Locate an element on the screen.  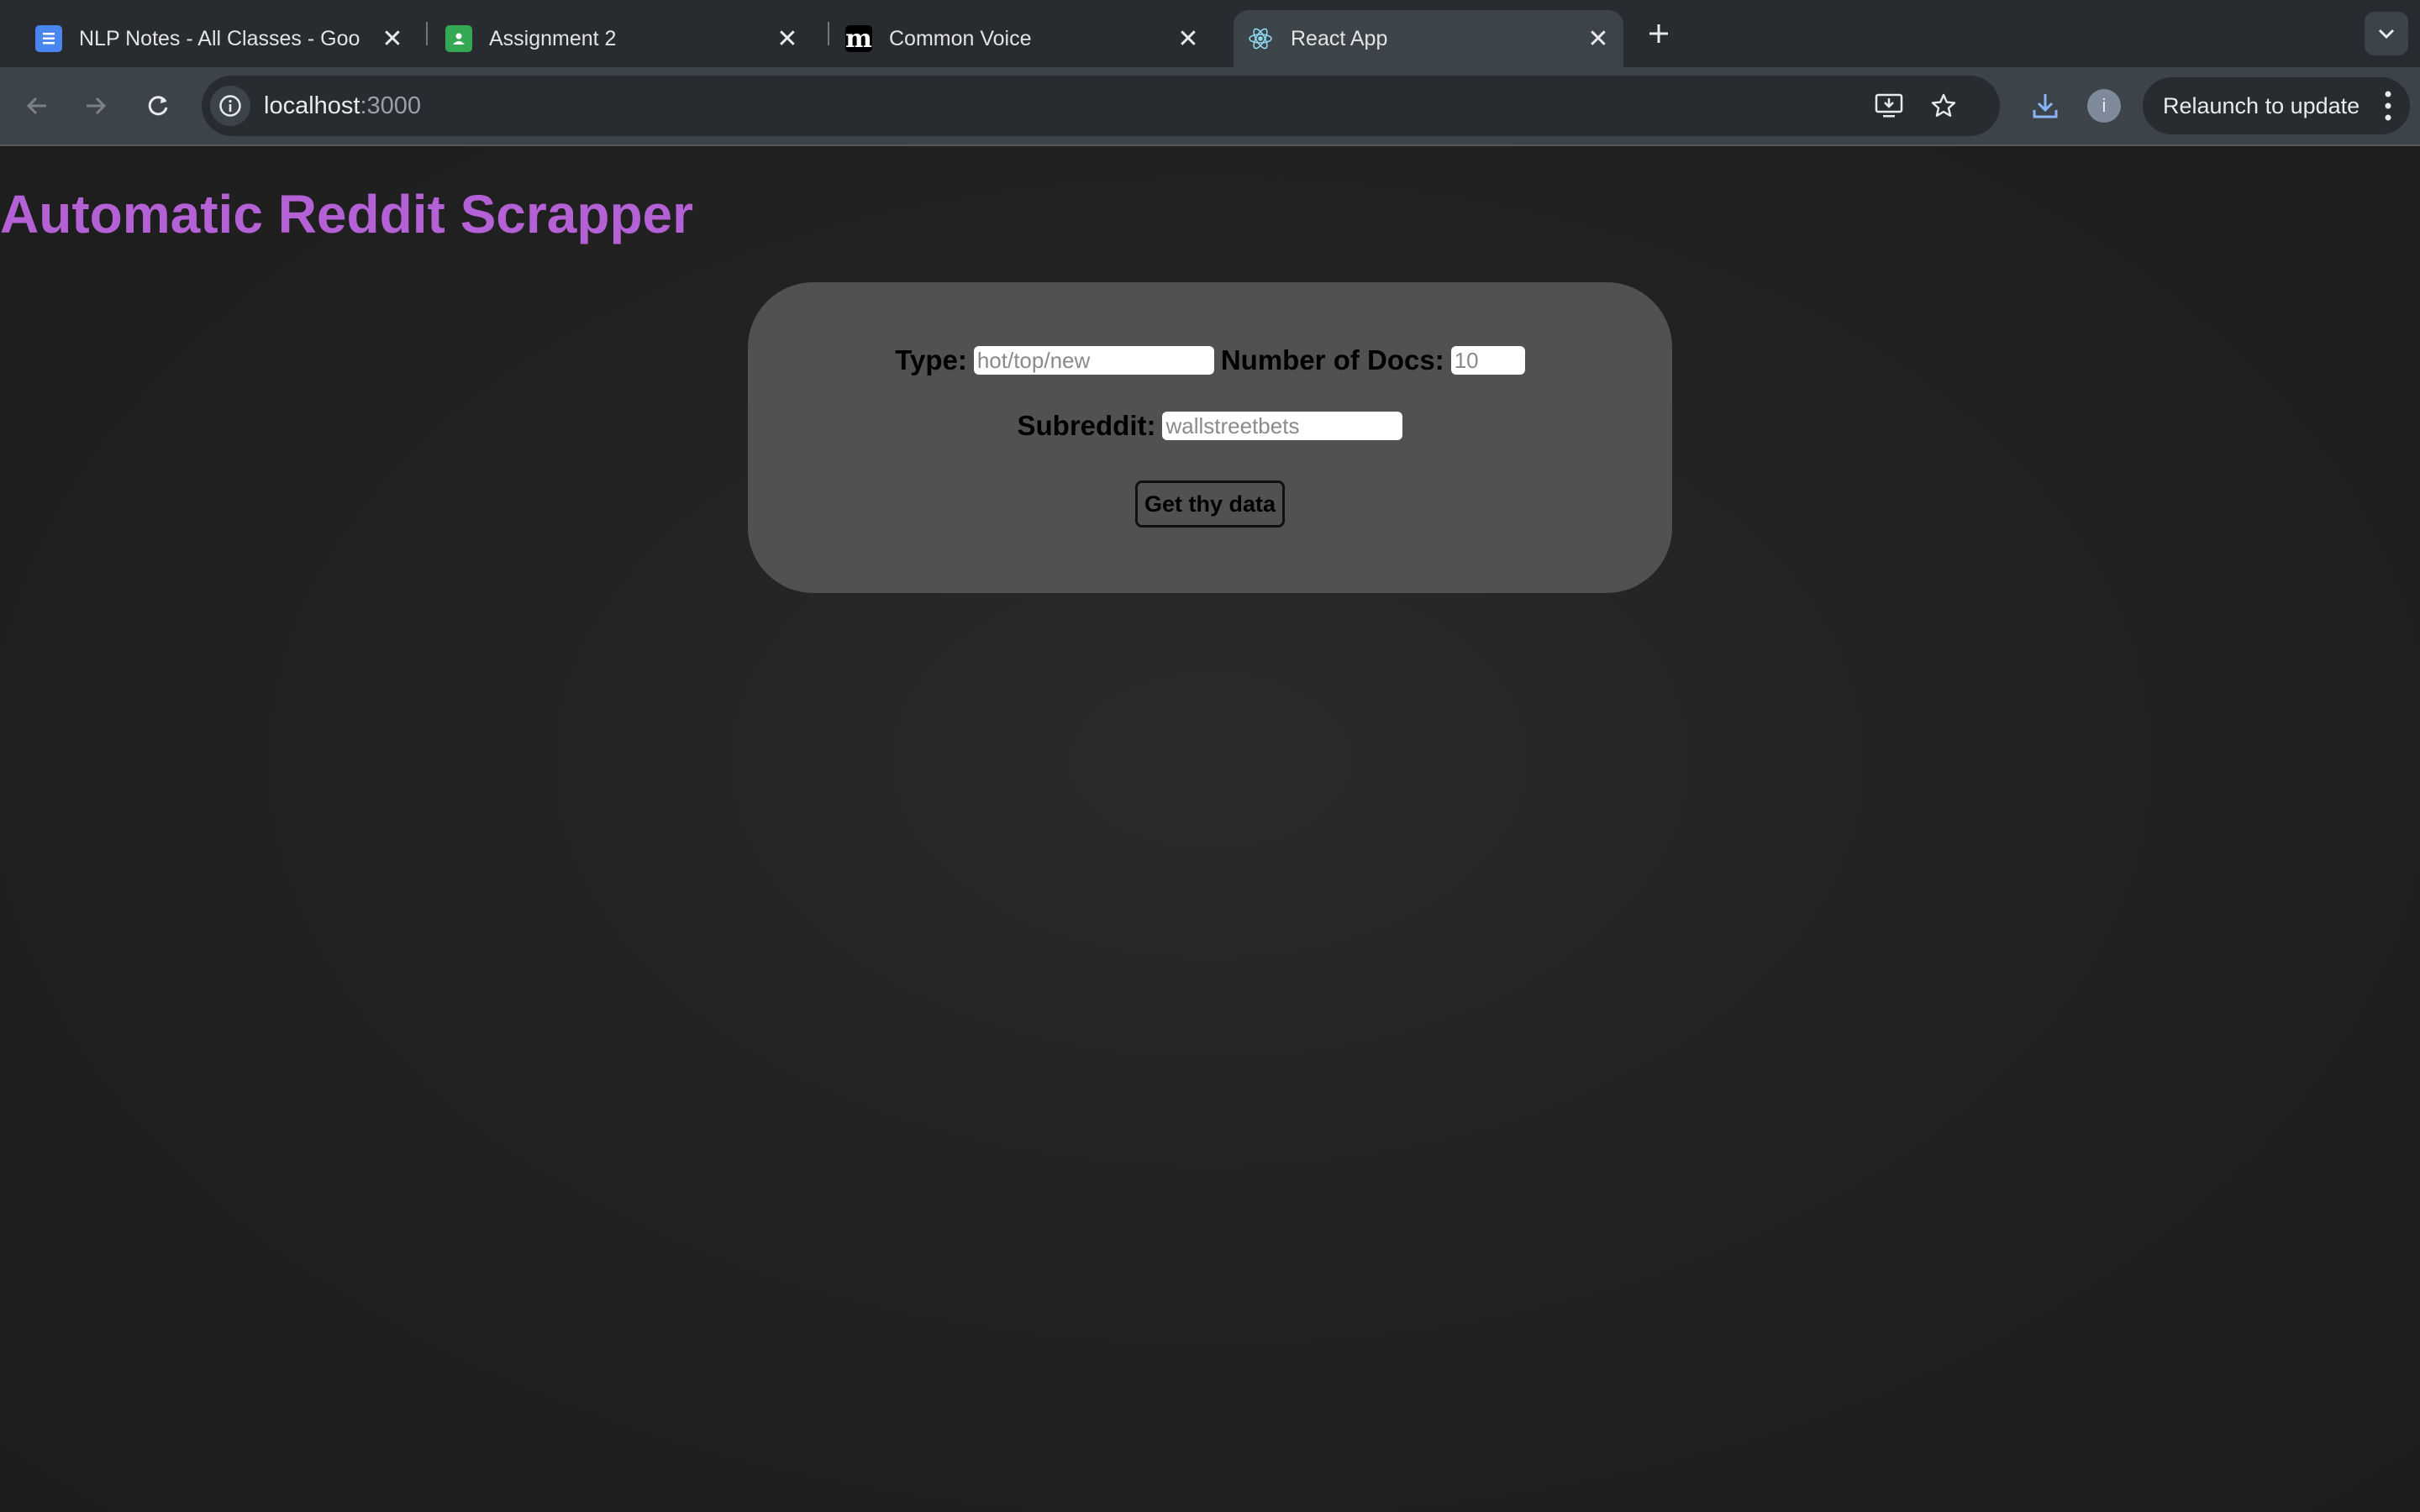
relaunch-button: Relaunch to update is located at coordinates (2276, 105).